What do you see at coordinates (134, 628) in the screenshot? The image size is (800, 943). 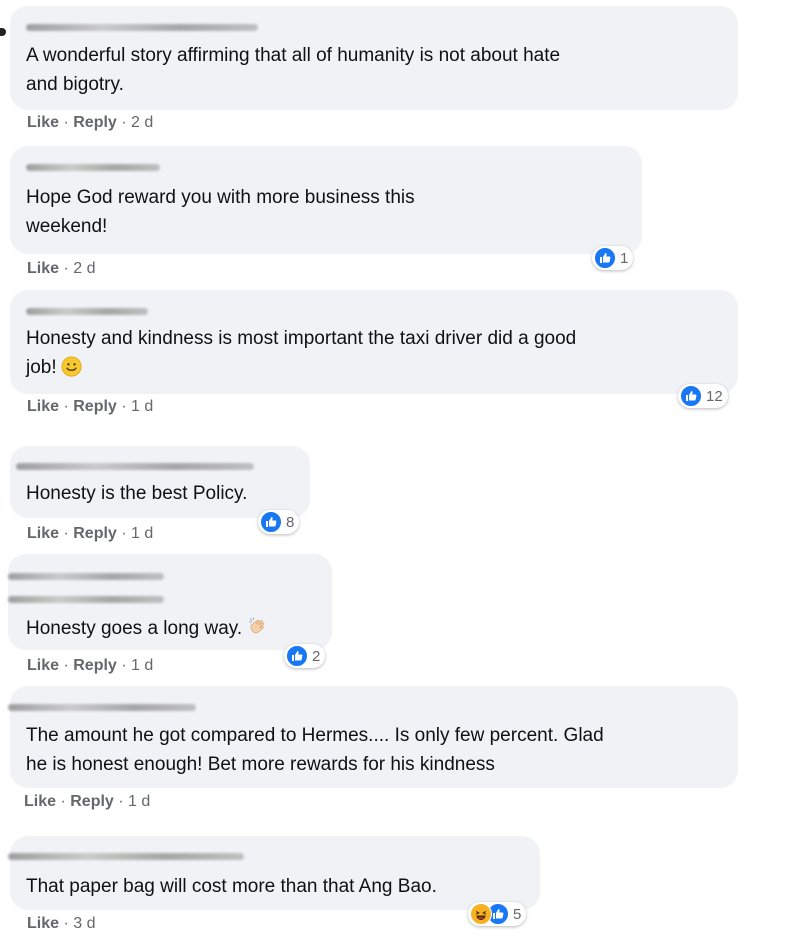 I see `comment-text-body: Honesty goes a long way.` at bounding box center [134, 628].